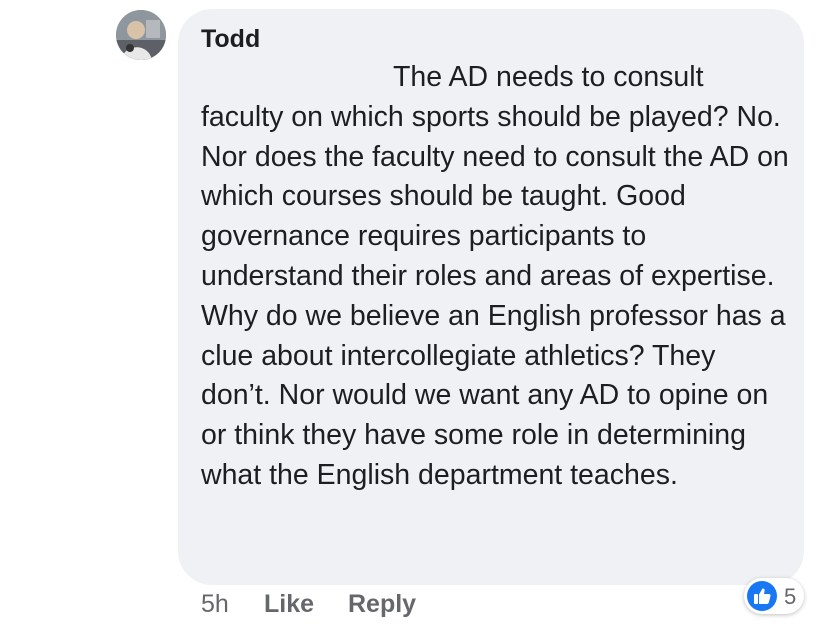 The height and width of the screenshot is (638, 828). What do you see at coordinates (230, 39) in the screenshot?
I see `comment-author: Todd` at bounding box center [230, 39].